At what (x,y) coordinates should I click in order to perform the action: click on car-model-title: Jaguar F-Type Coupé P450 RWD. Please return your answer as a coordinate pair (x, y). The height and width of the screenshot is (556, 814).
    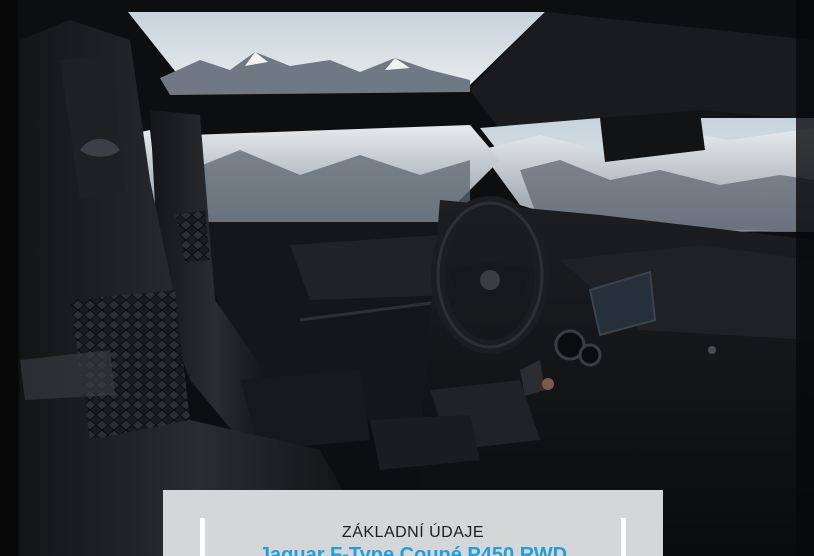
    Looking at the image, I should click on (413, 550).